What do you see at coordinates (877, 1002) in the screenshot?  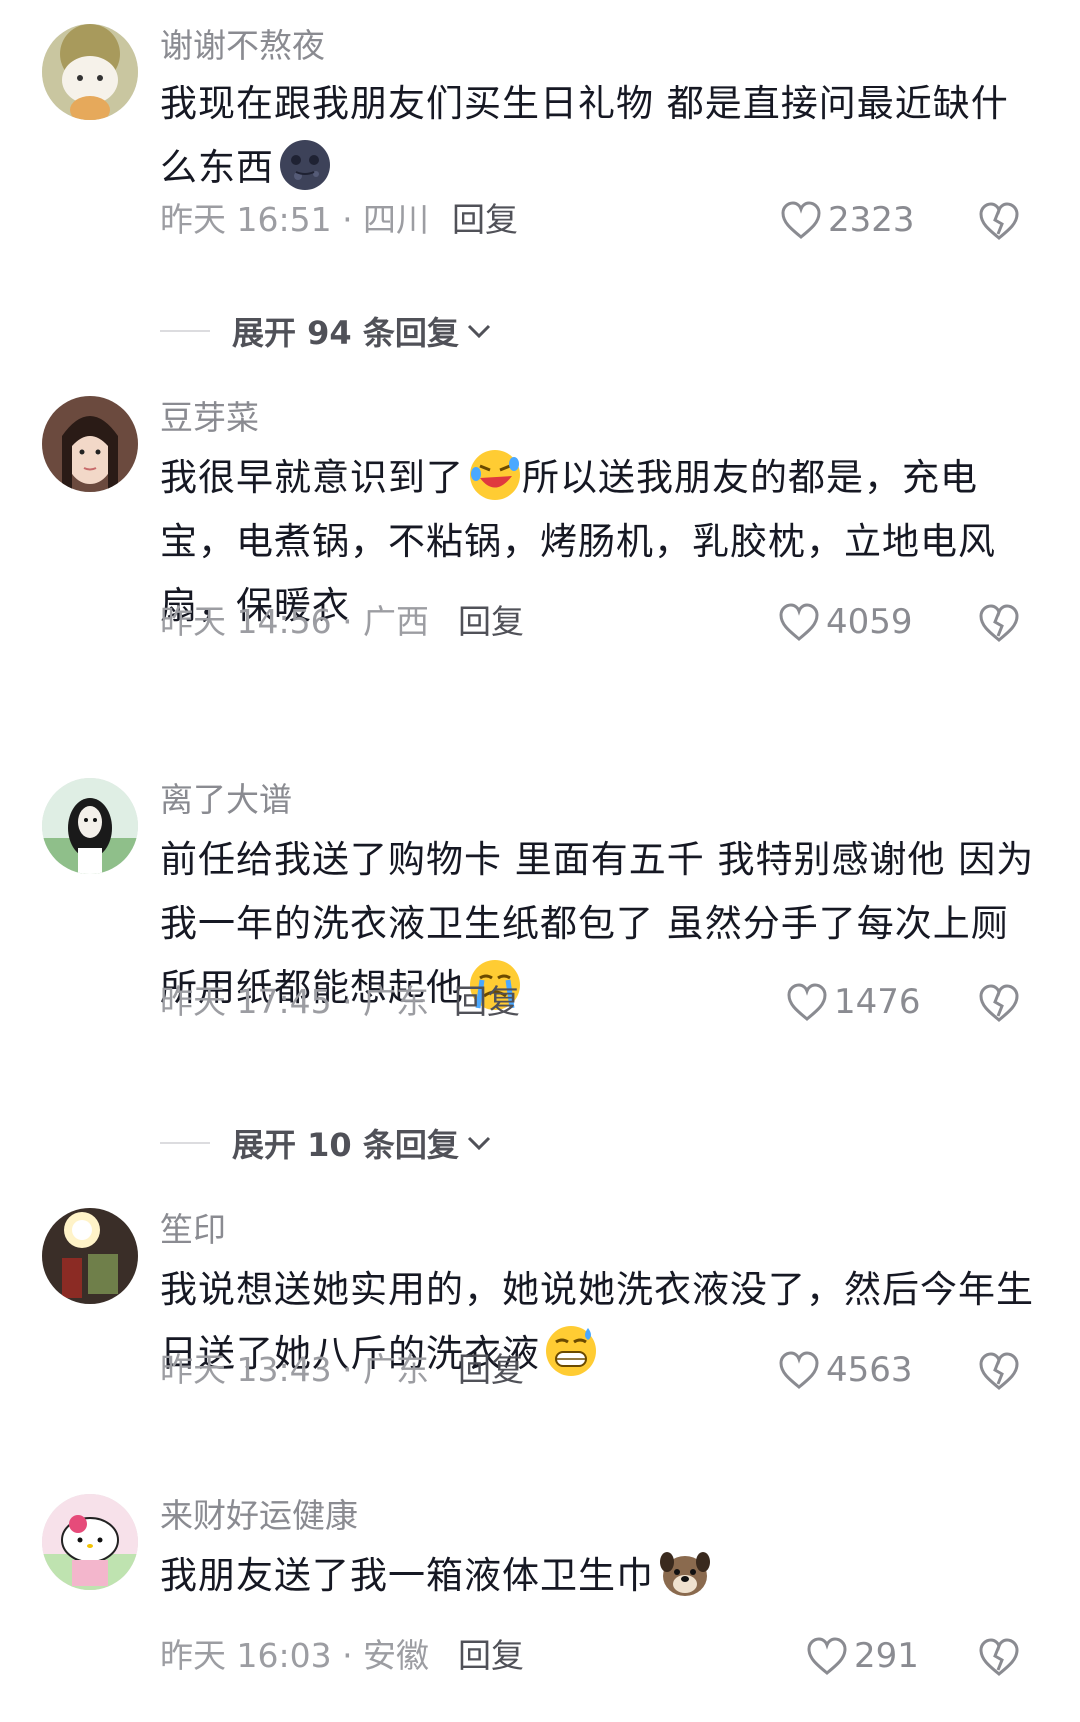 I see `like-count: 1476` at bounding box center [877, 1002].